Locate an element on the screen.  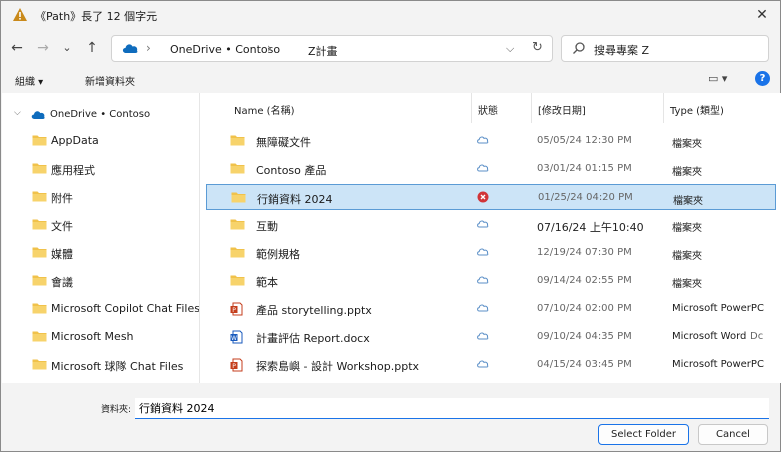
dialog-title: 《Path》長了 12 個字元 is located at coordinates (96, 16).